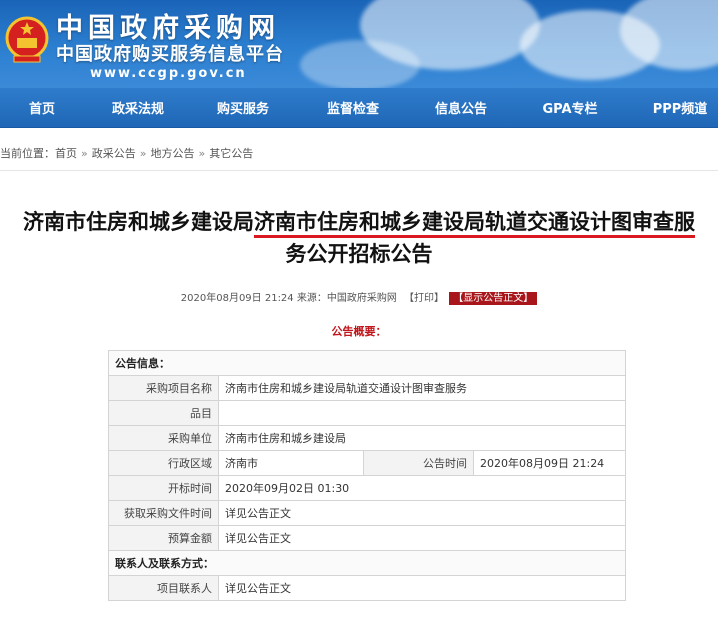  Describe the element at coordinates (424, 298) in the screenshot. I see `print-button: 【打印】` at that location.